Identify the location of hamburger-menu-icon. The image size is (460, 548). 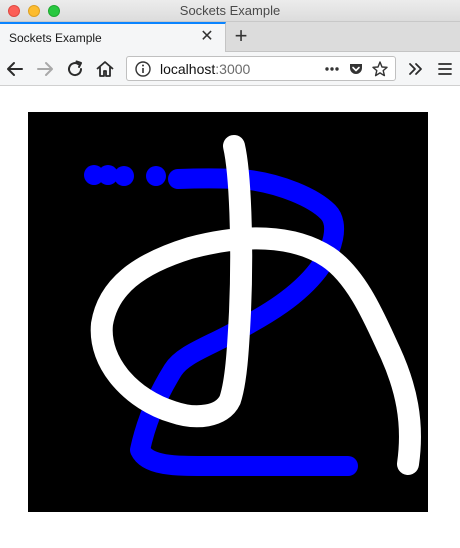
(445, 69).